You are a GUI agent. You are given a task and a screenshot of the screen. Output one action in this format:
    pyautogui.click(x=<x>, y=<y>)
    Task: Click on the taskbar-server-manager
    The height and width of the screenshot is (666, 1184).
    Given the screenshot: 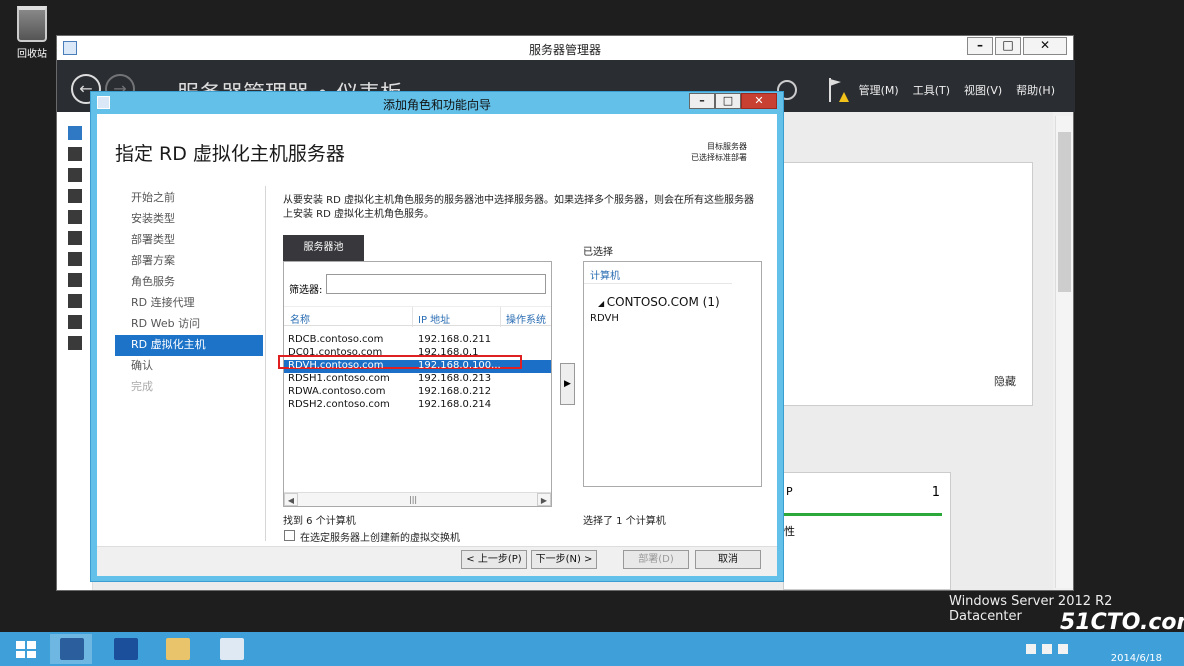 What is the action you would take?
    pyautogui.click(x=71, y=649)
    